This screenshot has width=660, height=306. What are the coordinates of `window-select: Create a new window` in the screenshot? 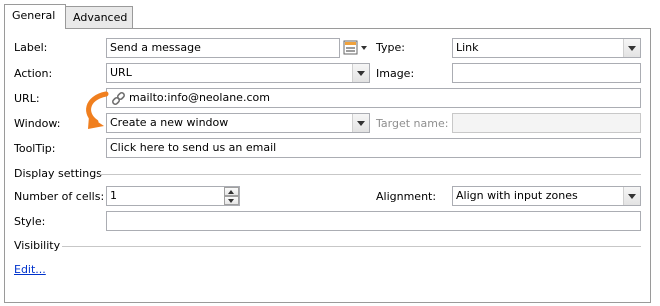 It's located at (238, 123).